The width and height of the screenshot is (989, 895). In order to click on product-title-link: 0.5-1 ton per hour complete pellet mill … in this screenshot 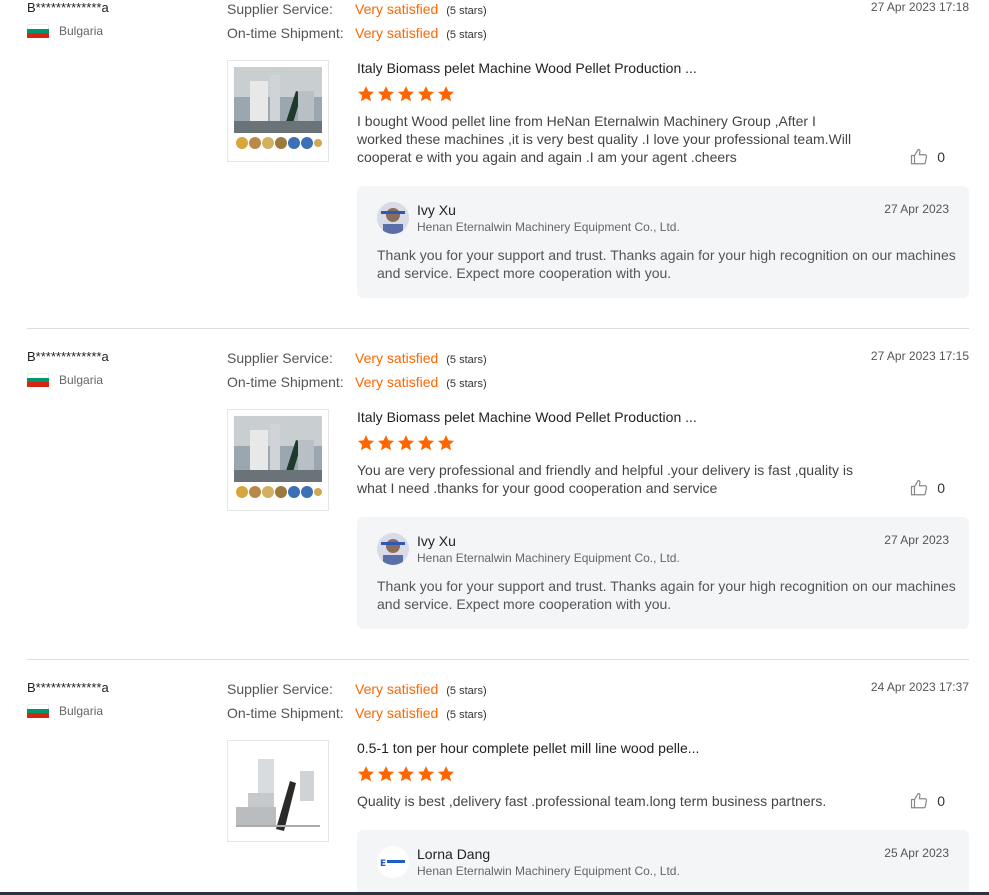, I will do `click(528, 748)`.